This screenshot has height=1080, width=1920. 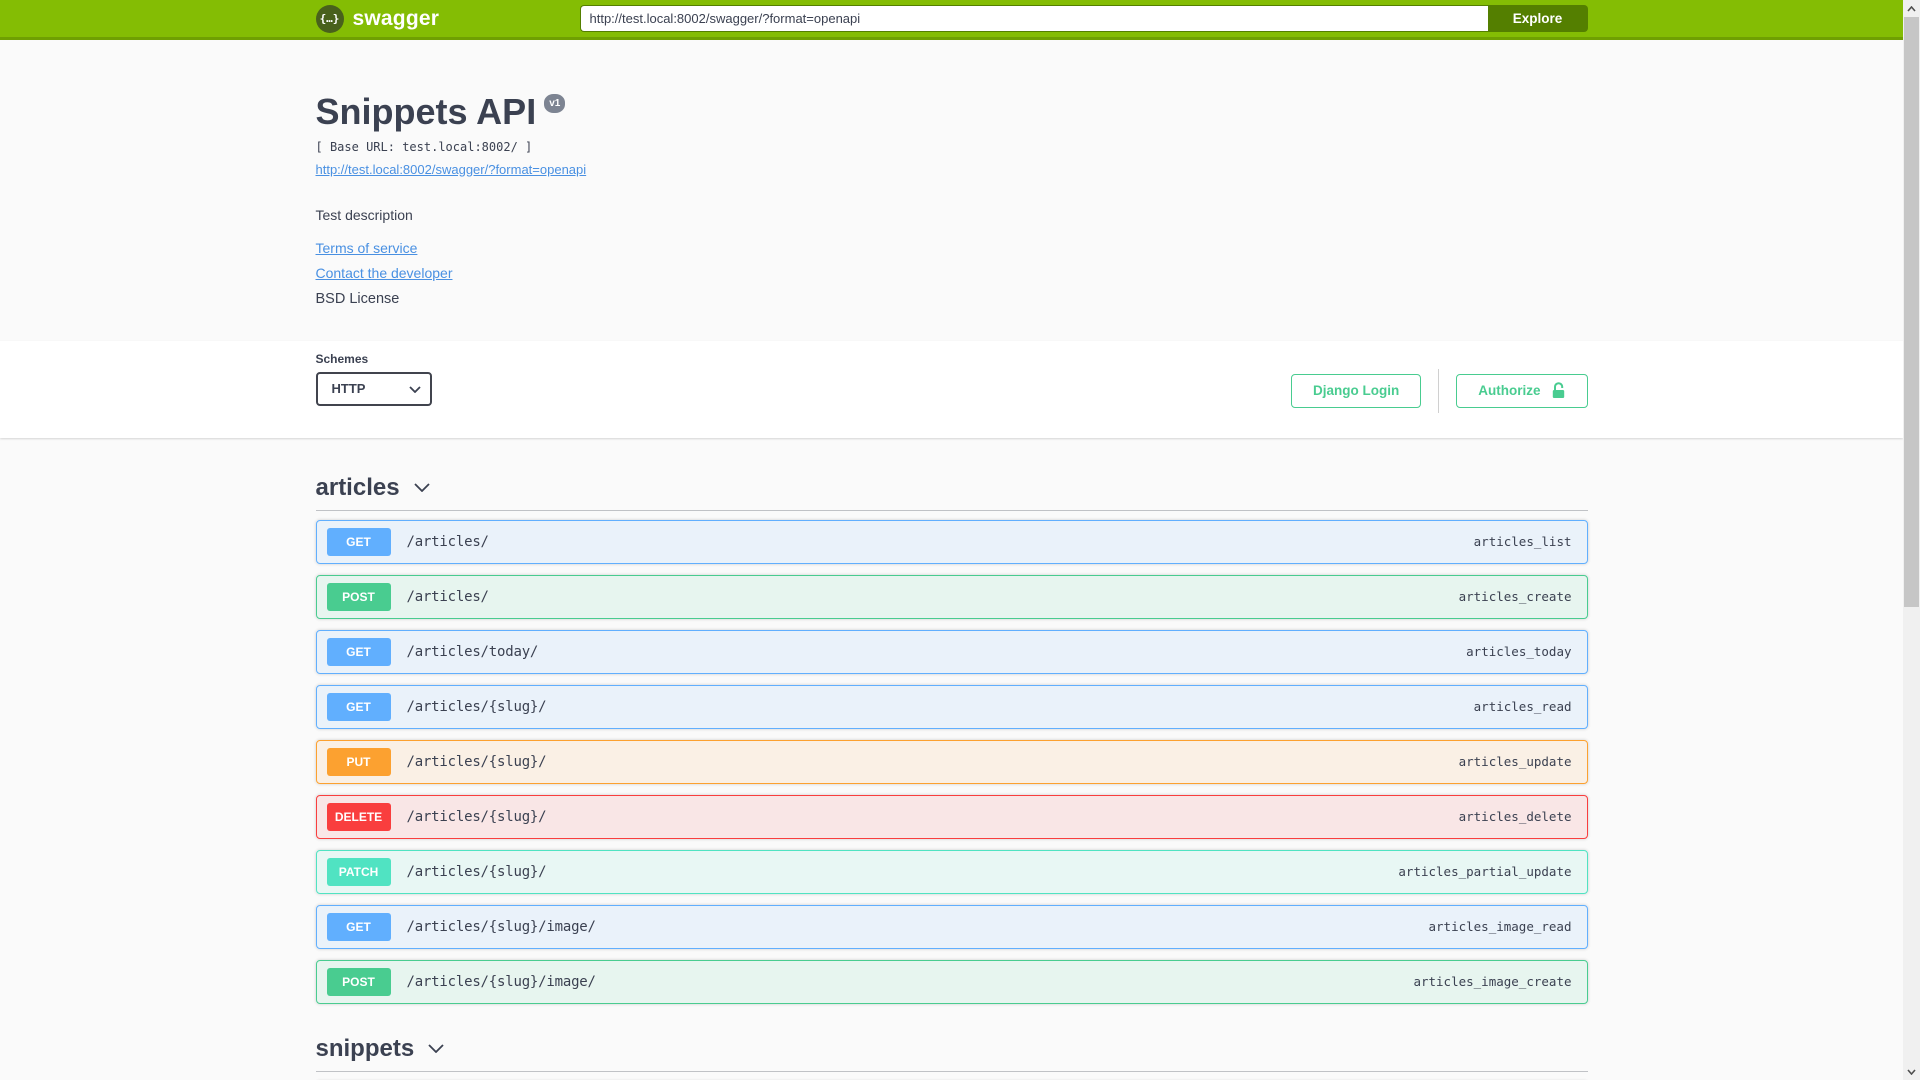 What do you see at coordinates (555, 103) in the screenshot?
I see `version-badge: v1` at bounding box center [555, 103].